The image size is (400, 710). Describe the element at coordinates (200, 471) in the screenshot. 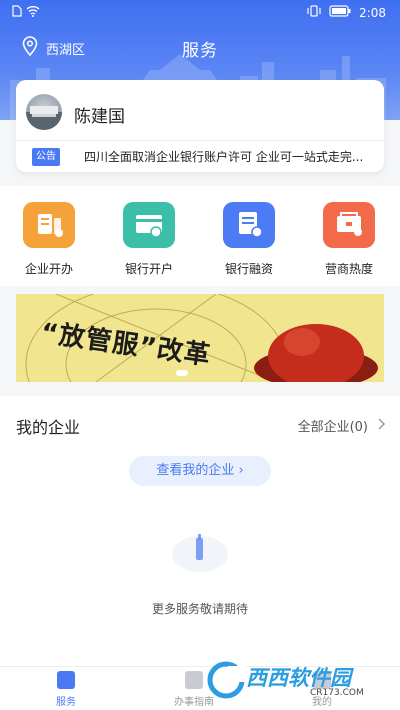

I see `view-my-company-button: 查看我的企业 ›` at that location.